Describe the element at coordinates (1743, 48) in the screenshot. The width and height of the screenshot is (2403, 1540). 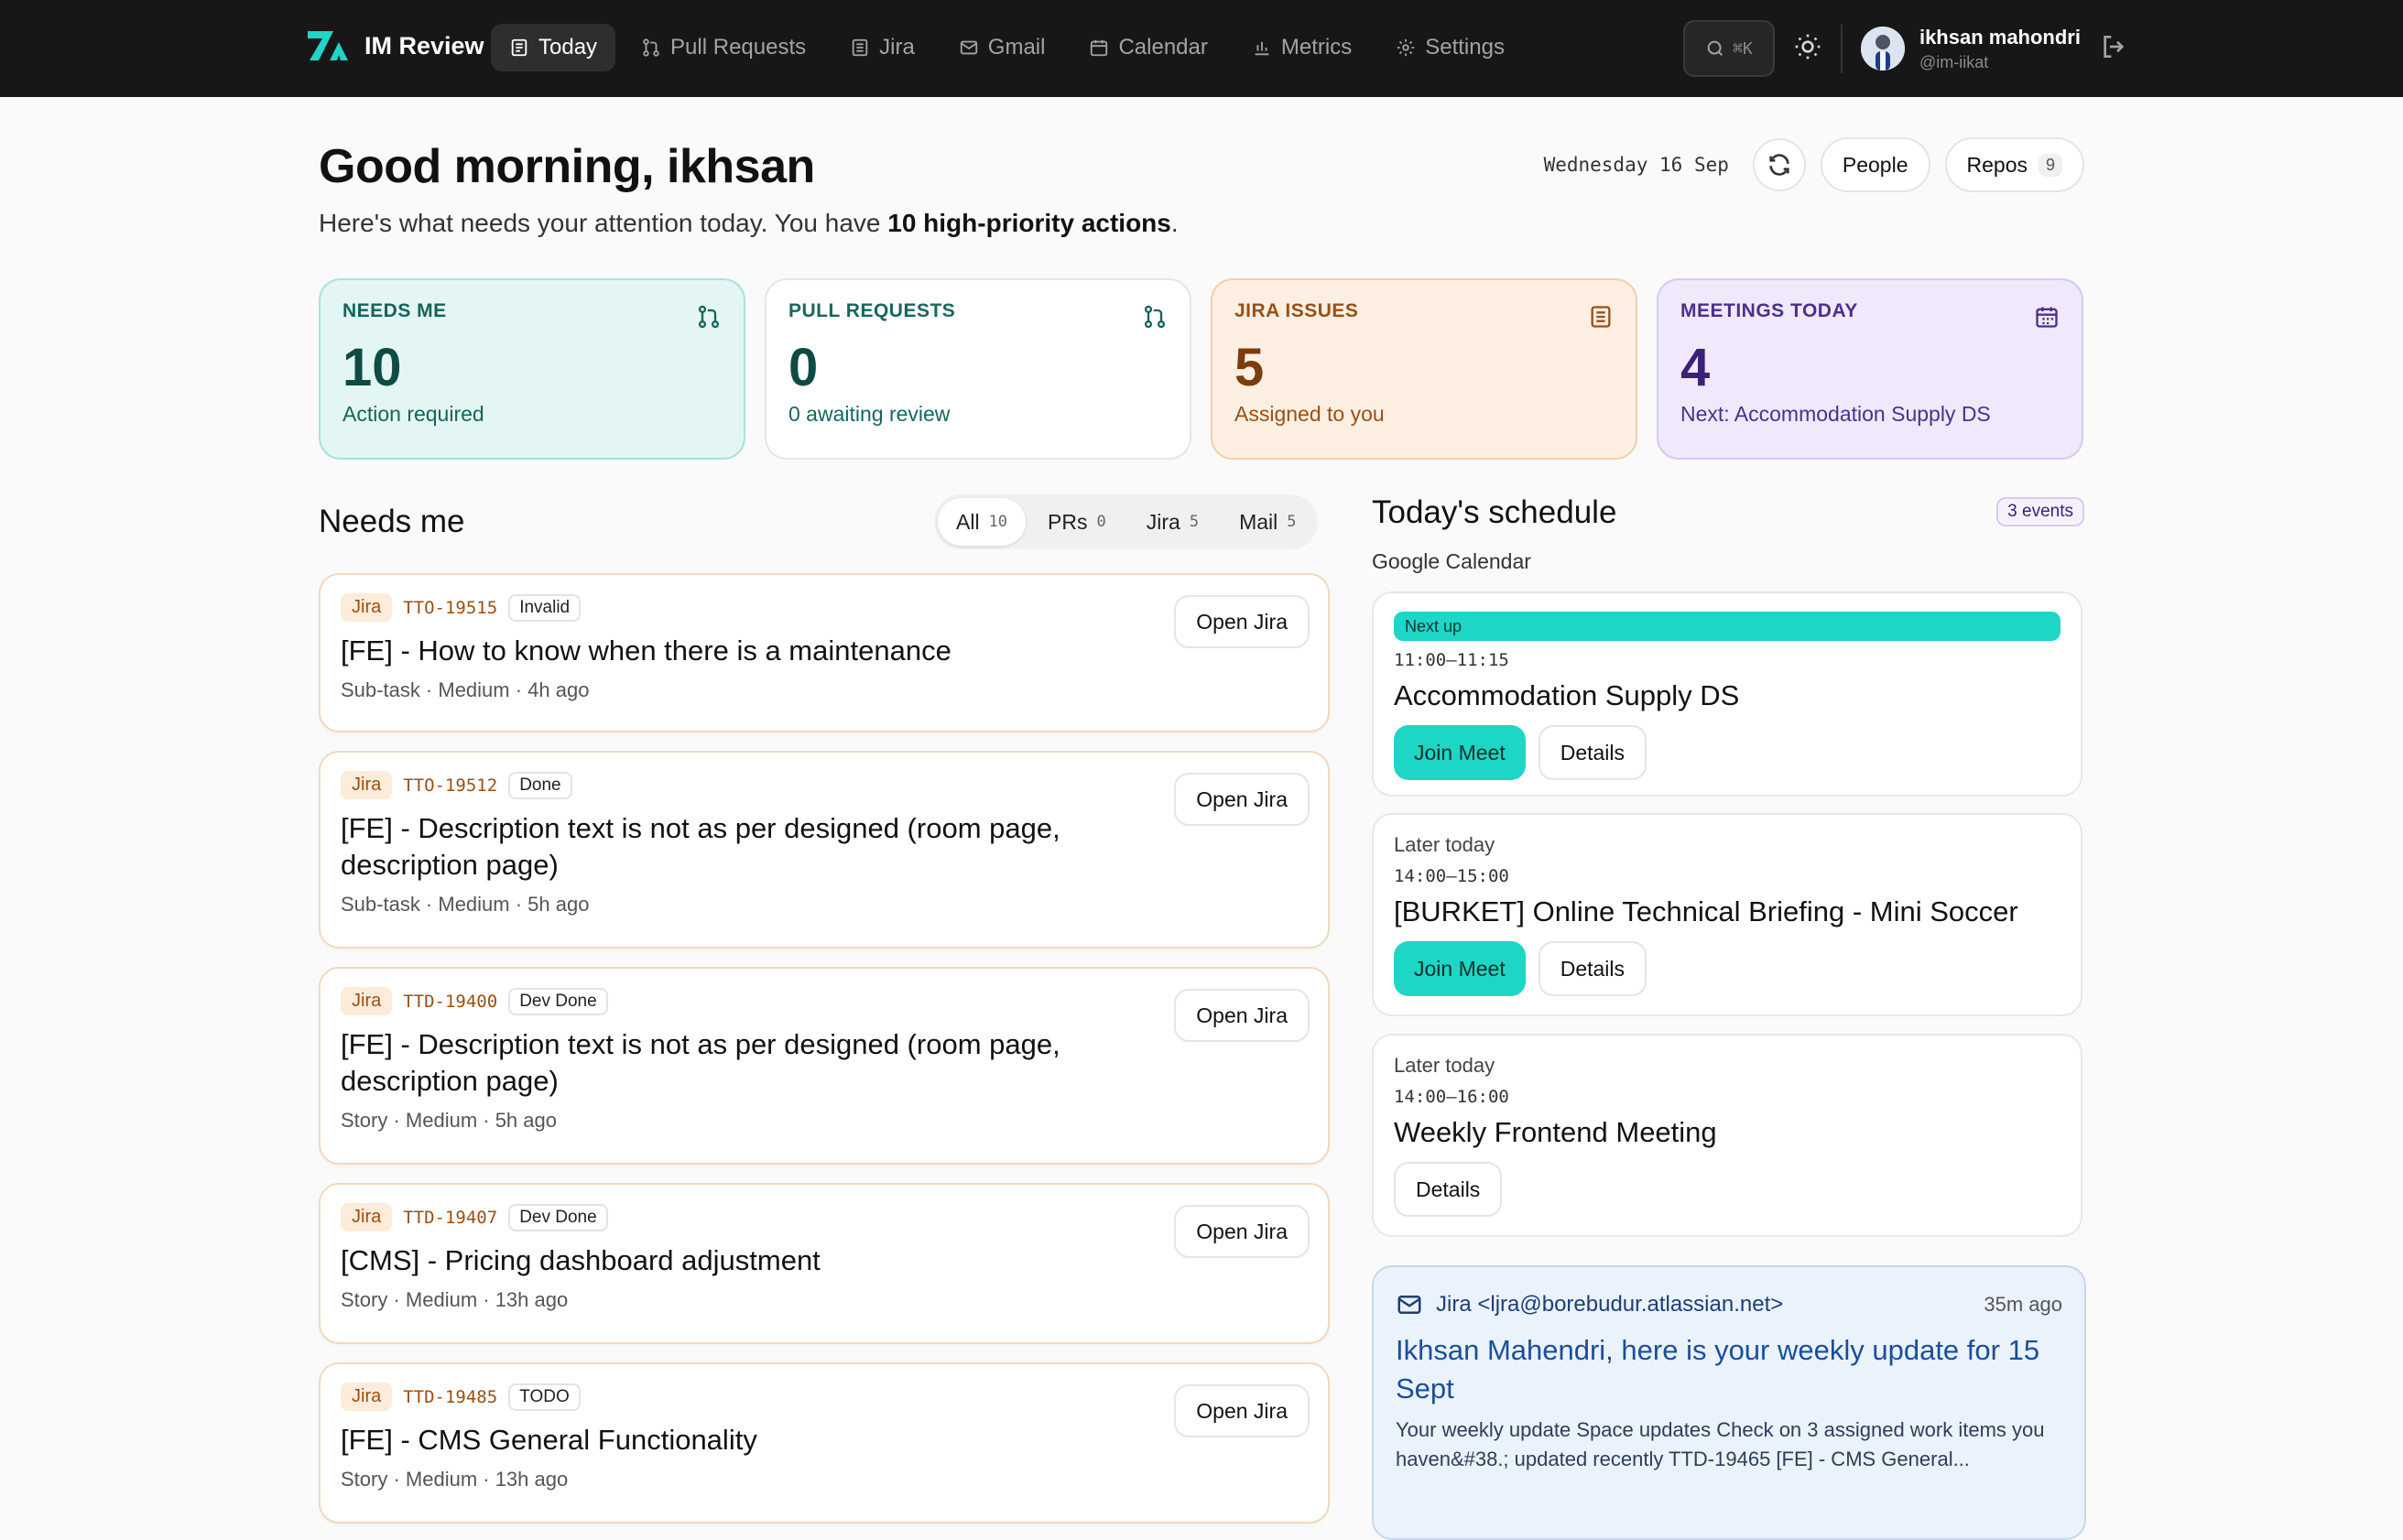
I see `search-shortcut: ⌘K` at that location.